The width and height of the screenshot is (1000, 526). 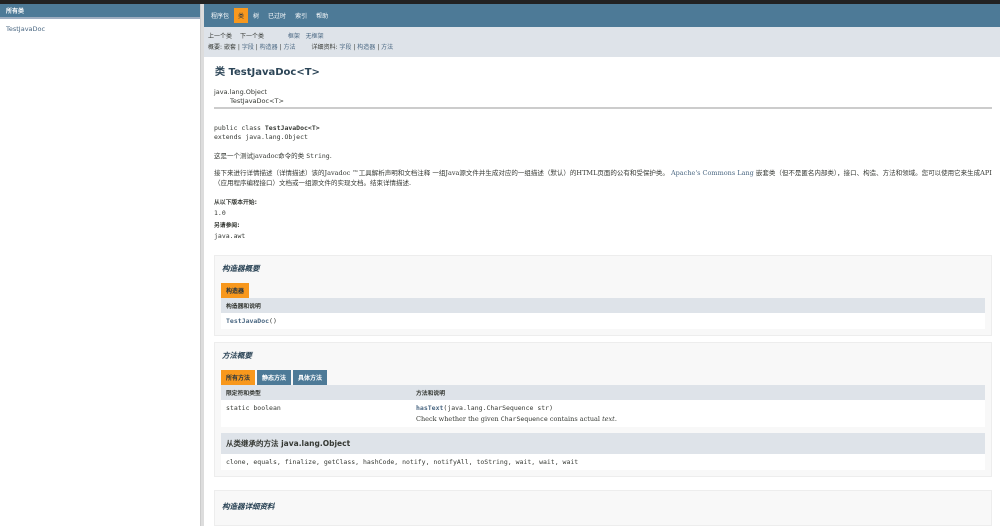 What do you see at coordinates (575, 419) in the screenshot?
I see `method-desc-after: contains actual` at bounding box center [575, 419].